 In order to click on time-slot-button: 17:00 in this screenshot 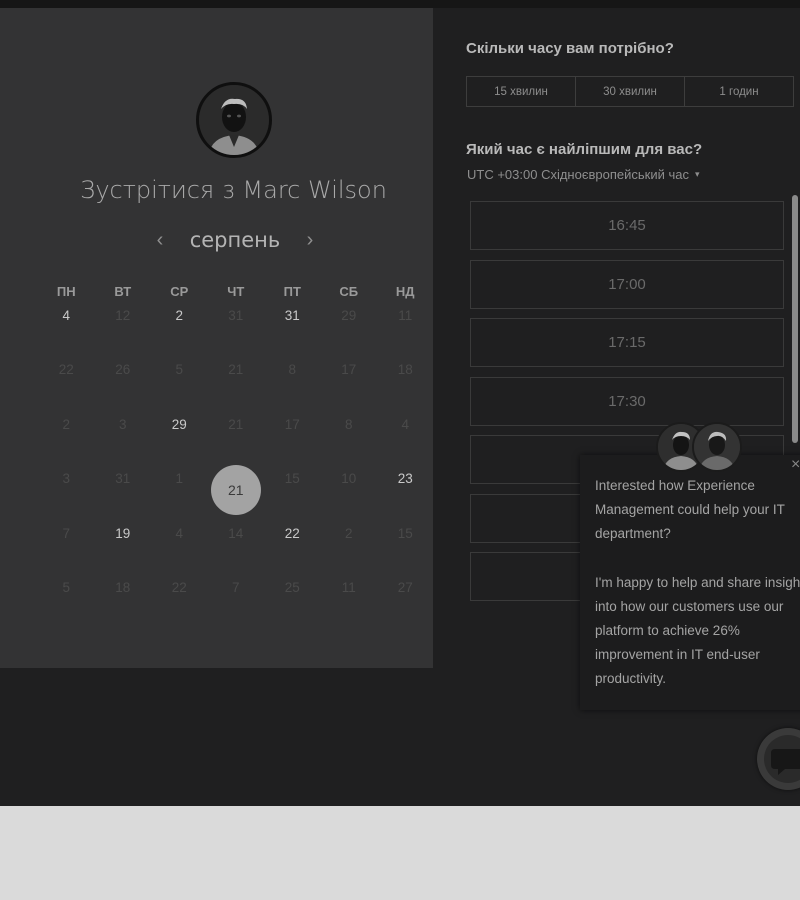, I will do `click(627, 284)`.